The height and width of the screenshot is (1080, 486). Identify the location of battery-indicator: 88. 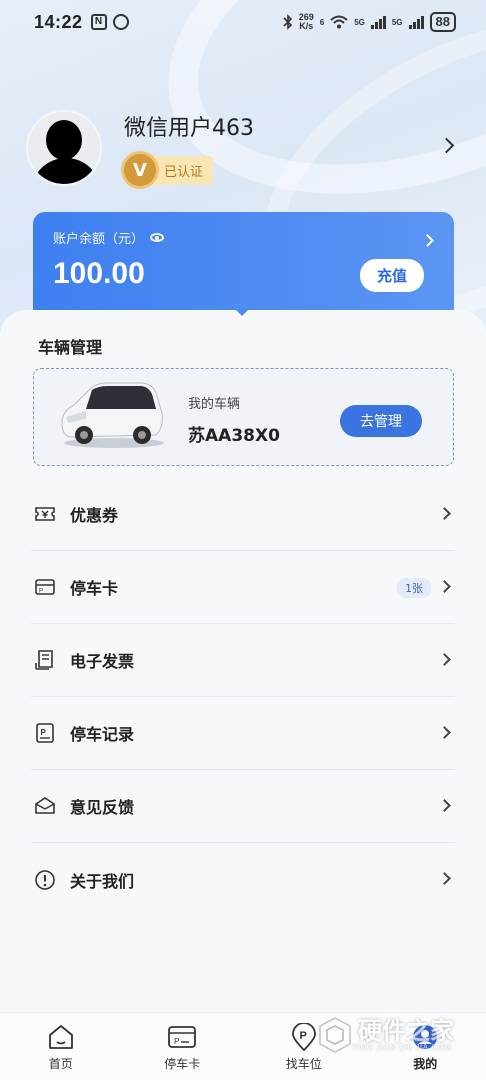
(442, 22).